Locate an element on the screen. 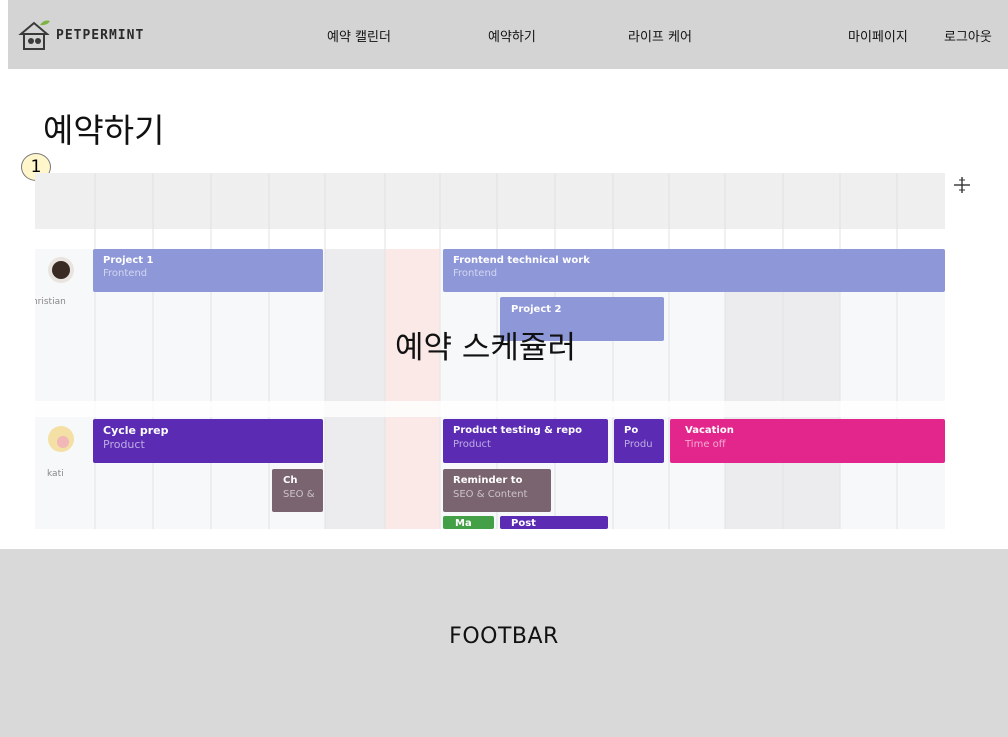  nav-reservation-calendar: 예약 캘린더 is located at coordinates (359, 35).